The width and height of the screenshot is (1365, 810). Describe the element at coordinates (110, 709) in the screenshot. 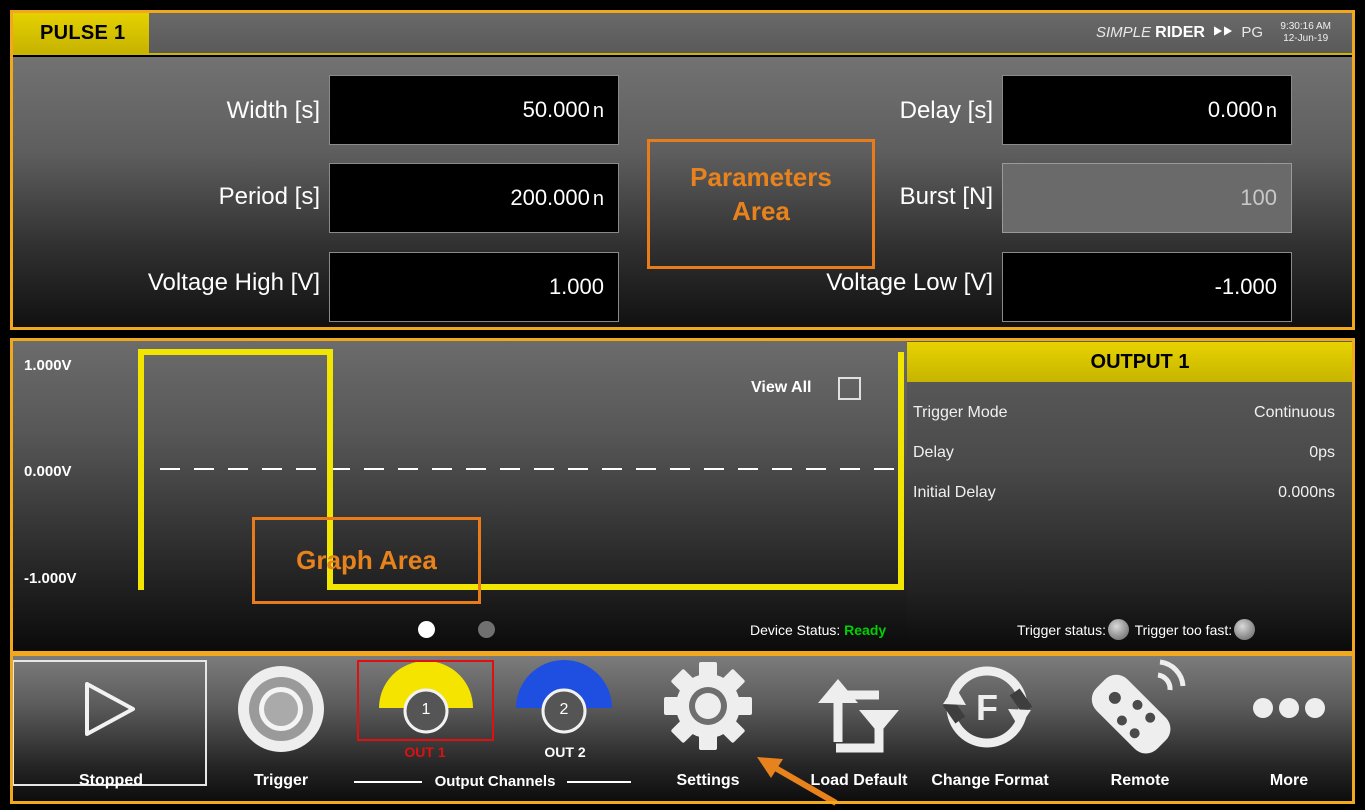

I see `play-icon` at that location.